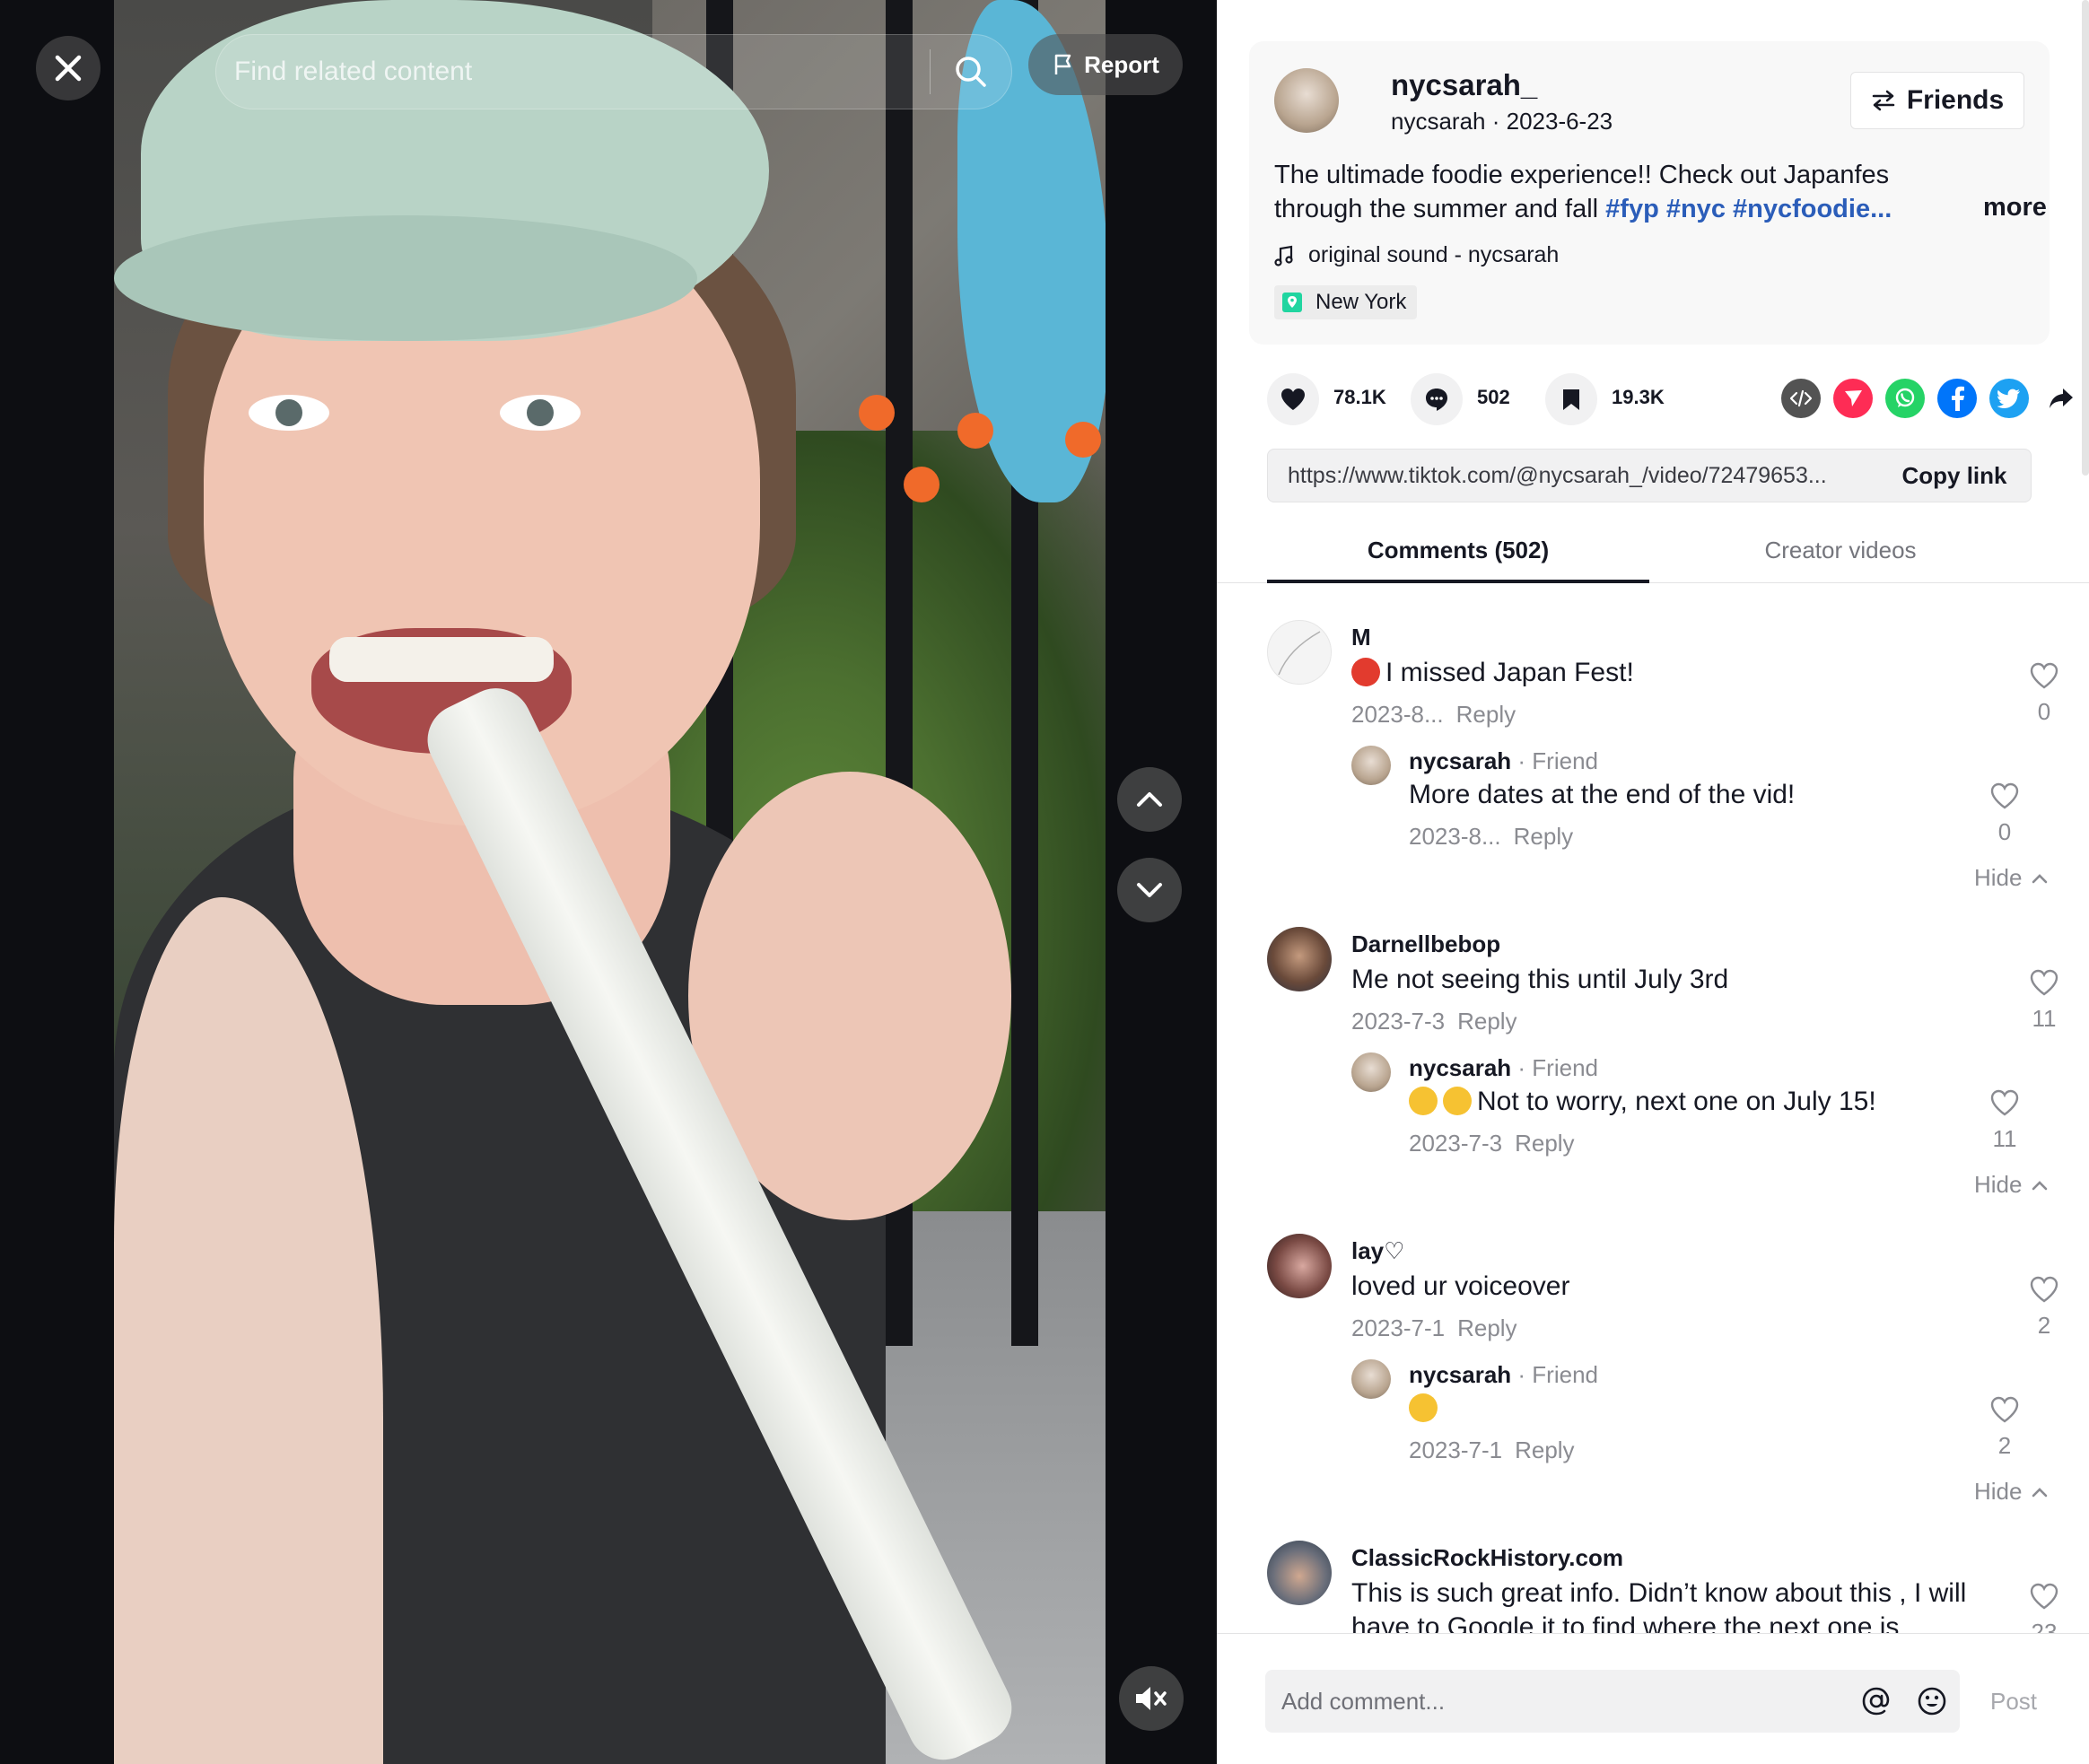 Image resolution: width=2089 pixels, height=1764 pixels. What do you see at coordinates (1461, 1286) in the screenshot?
I see `comment-text: loved ur voiceover` at bounding box center [1461, 1286].